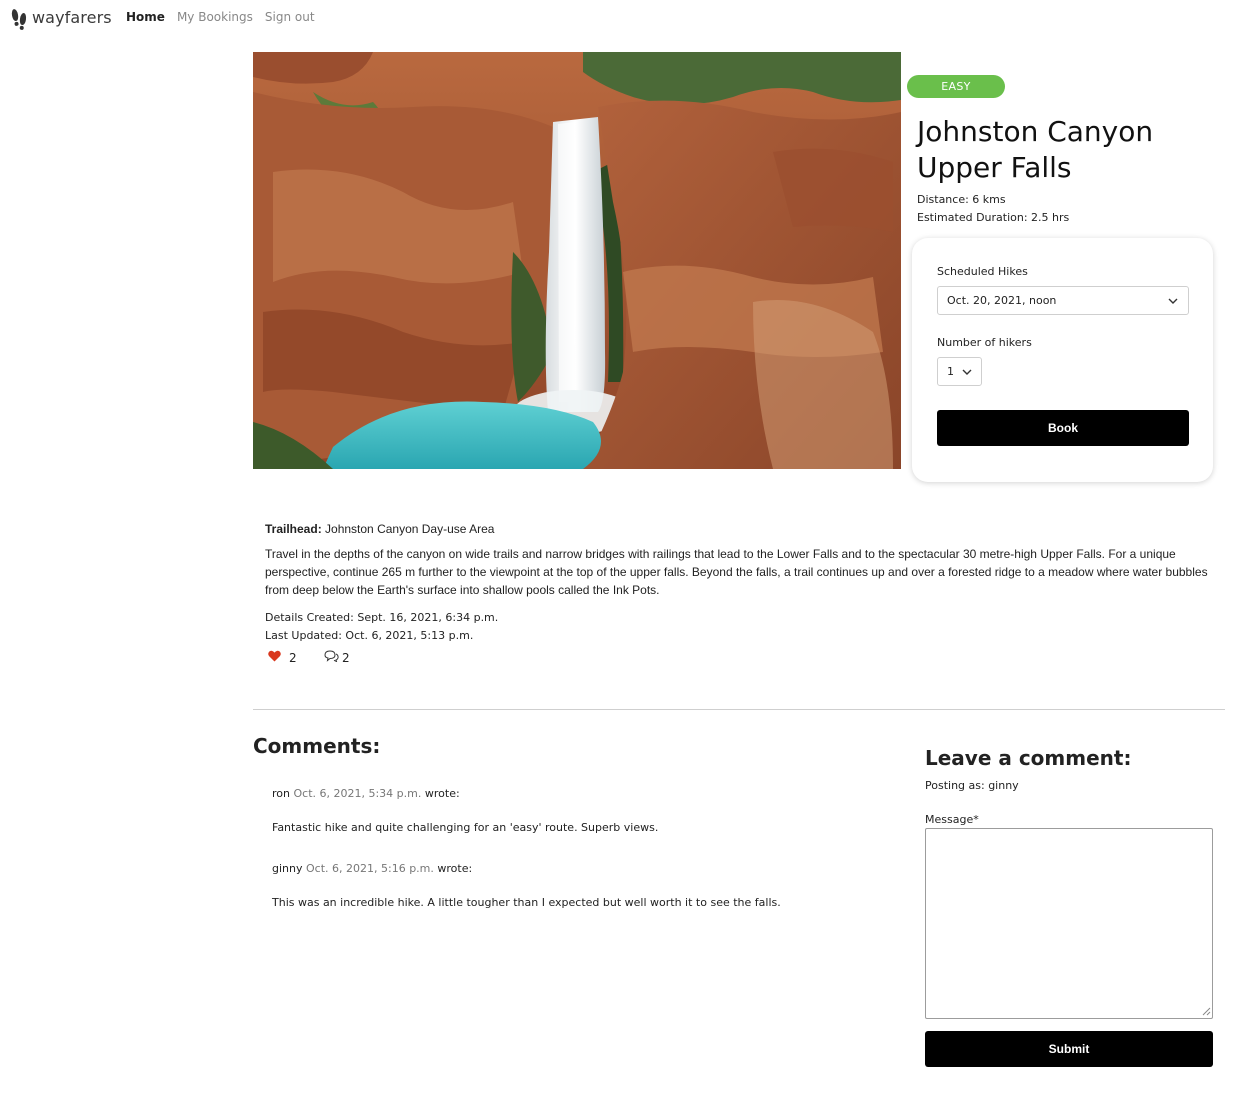  Describe the element at coordinates (526, 868) in the screenshot. I see `comment-header: ginny Oct. 6, 2021, 5:16 p.m. wrote:` at that location.